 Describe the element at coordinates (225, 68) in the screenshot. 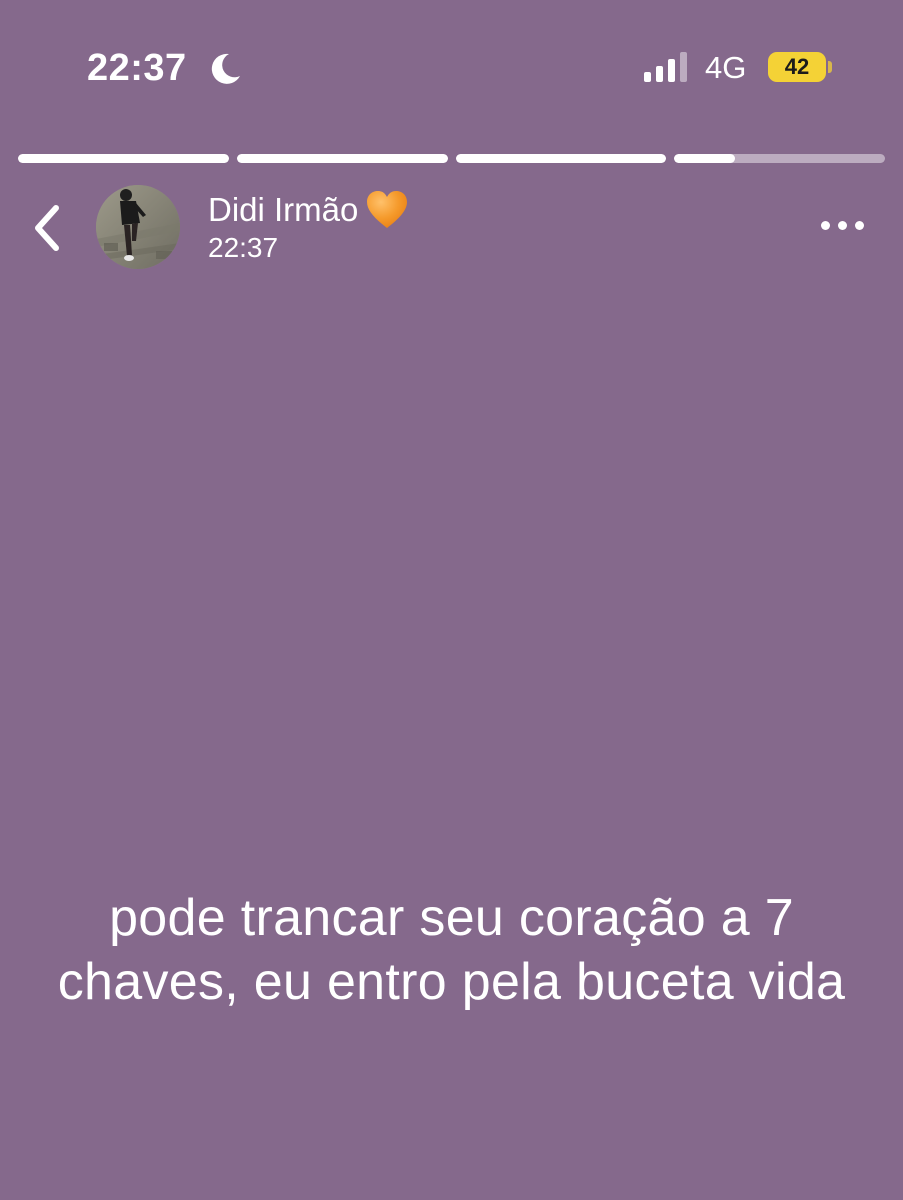

I see `moon-icon` at that location.